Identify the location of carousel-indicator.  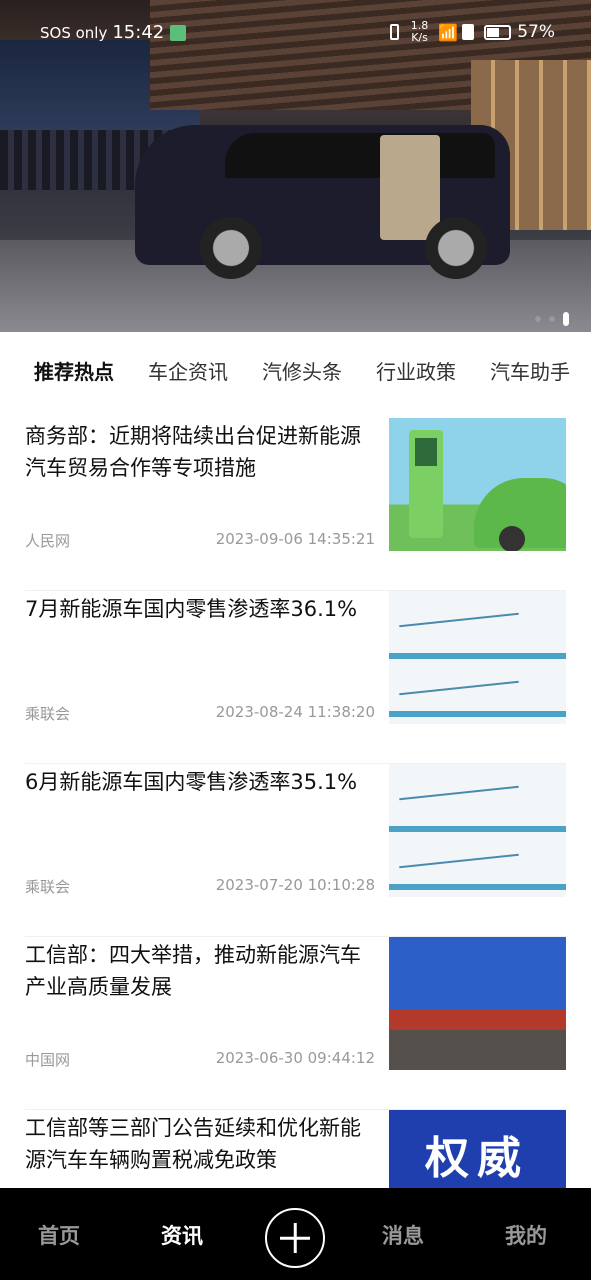
(552, 319).